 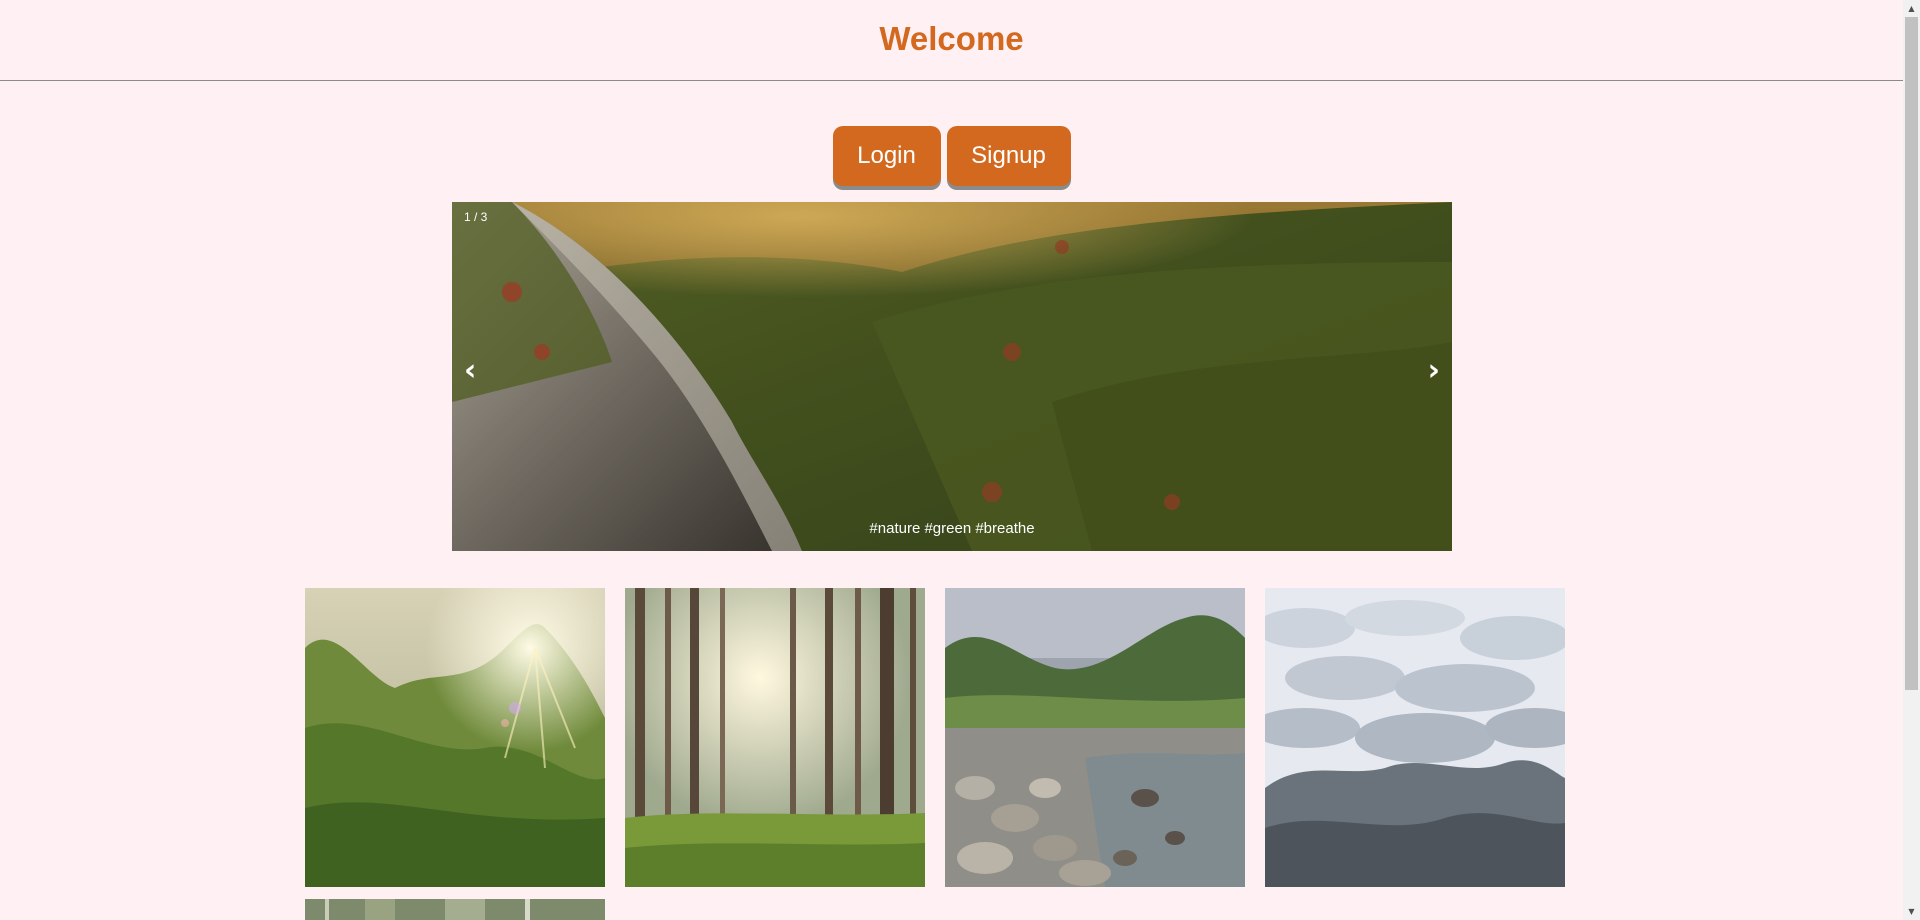 What do you see at coordinates (1911, 911) in the screenshot?
I see `scroll-down-arrow-icon: ▼` at bounding box center [1911, 911].